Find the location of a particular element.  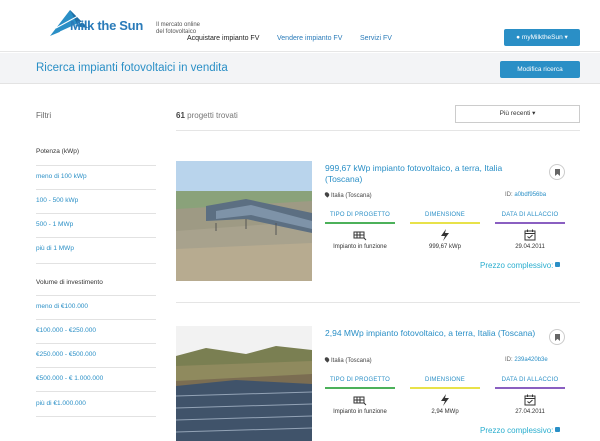

nav-buy: Acquistare impianto FV is located at coordinates (223, 38).